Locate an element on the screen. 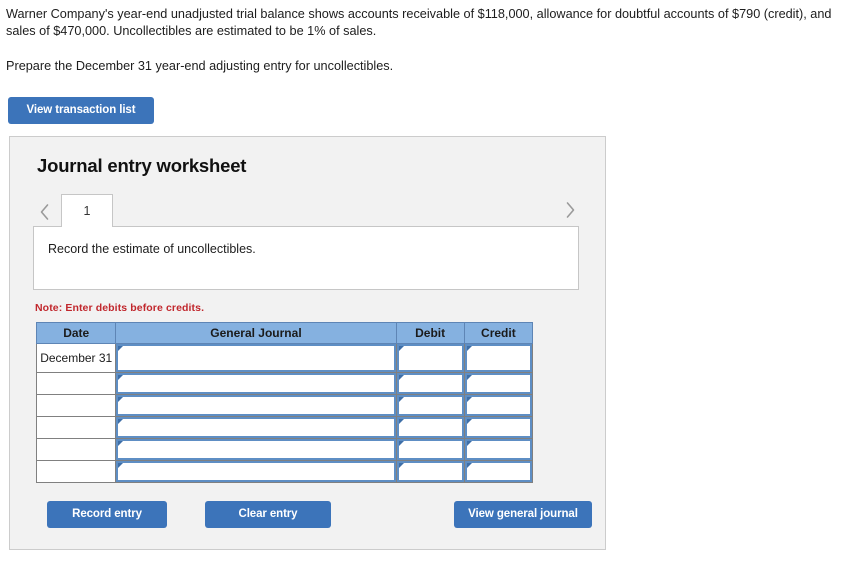  worksheet-description-box: Record the estimate of uncollectibles. is located at coordinates (306, 258).